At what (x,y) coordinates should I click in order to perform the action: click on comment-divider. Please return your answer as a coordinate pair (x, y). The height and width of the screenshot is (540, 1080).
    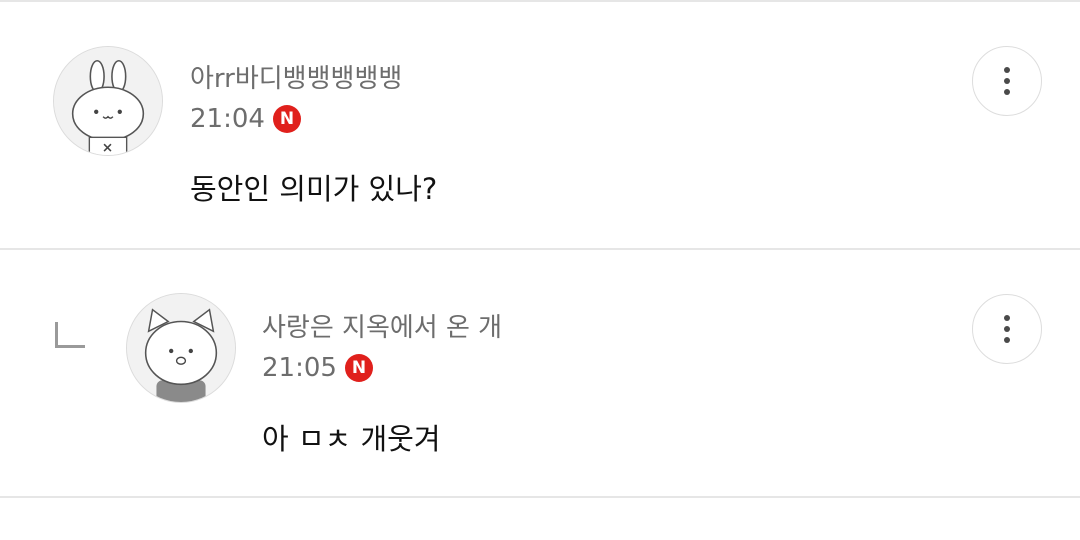
    Looking at the image, I should click on (540, 497).